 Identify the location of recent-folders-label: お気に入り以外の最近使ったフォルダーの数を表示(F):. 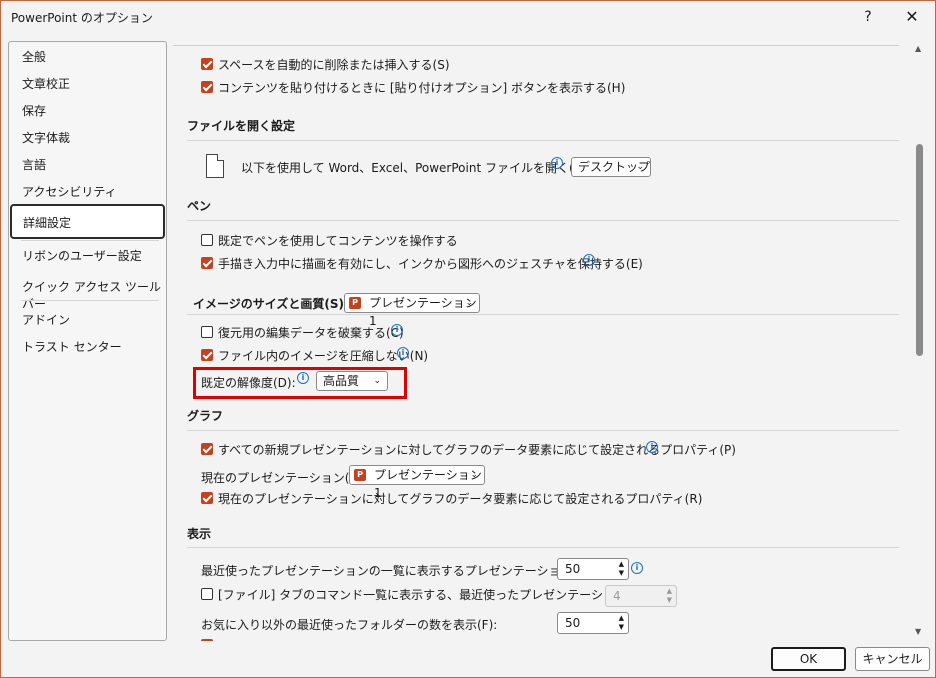
(349, 625).